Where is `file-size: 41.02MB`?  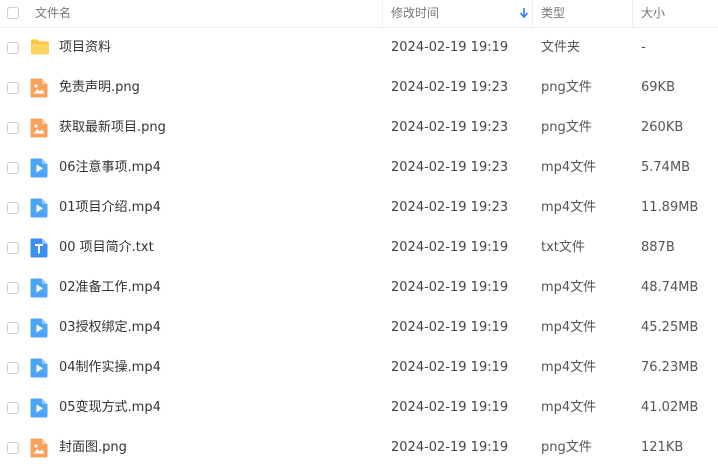 file-size: 41.02MB is located at coordinates (670, 407).